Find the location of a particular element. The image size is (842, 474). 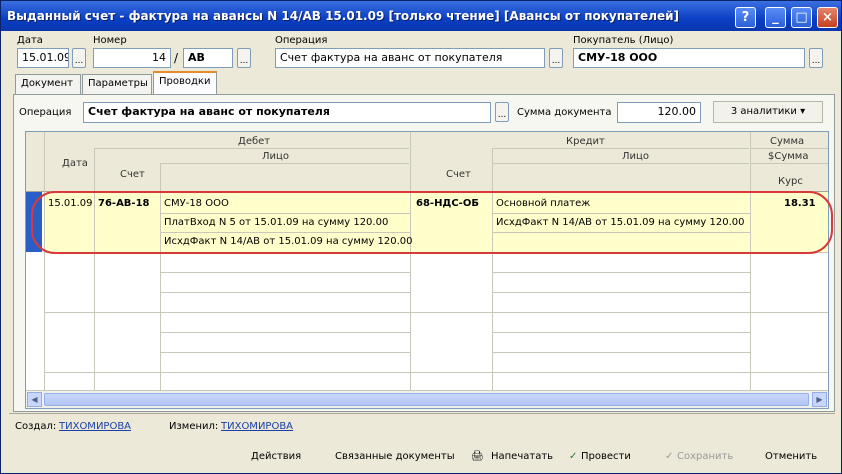

operation-label: Операция is located at coordinates (301, 40).